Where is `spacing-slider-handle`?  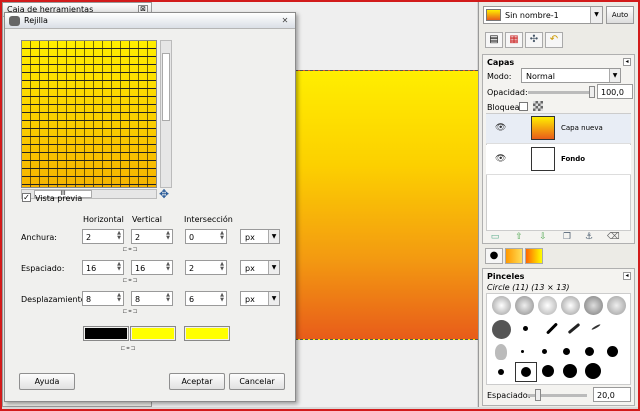
spacing-slider-handle is located at coordinates (538, 395).